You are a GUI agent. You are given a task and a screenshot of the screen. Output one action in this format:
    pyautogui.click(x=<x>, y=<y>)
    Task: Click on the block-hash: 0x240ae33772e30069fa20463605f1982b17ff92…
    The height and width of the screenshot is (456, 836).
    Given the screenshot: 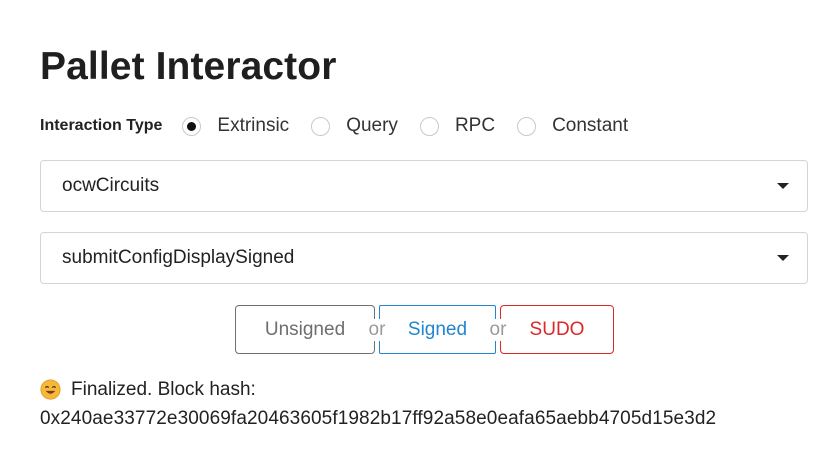 What is the action you would take?
    pyautogui.click(x=378, y=418)
    